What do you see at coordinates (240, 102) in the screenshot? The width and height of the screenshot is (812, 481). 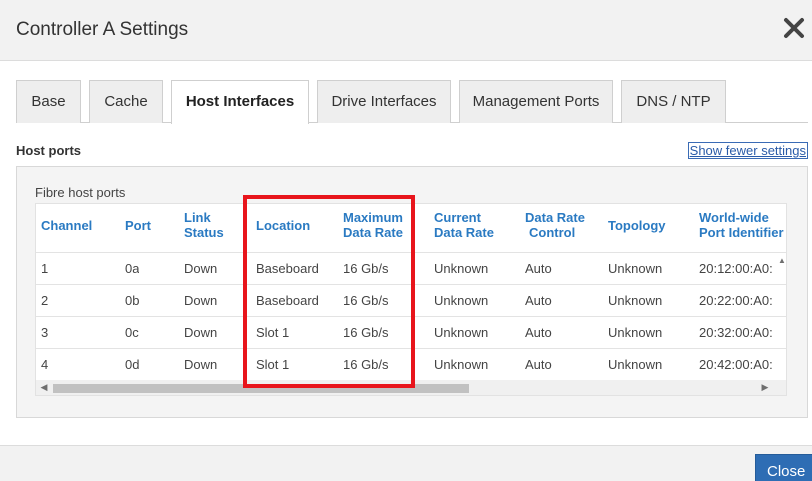 I see `tab-host-interfaces: Host Interfaces` at bounding box center [240, 102].